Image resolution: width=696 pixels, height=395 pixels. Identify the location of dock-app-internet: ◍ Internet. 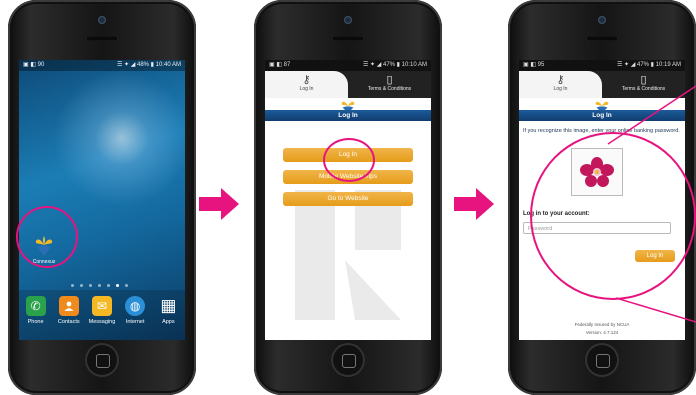
(135, 310).